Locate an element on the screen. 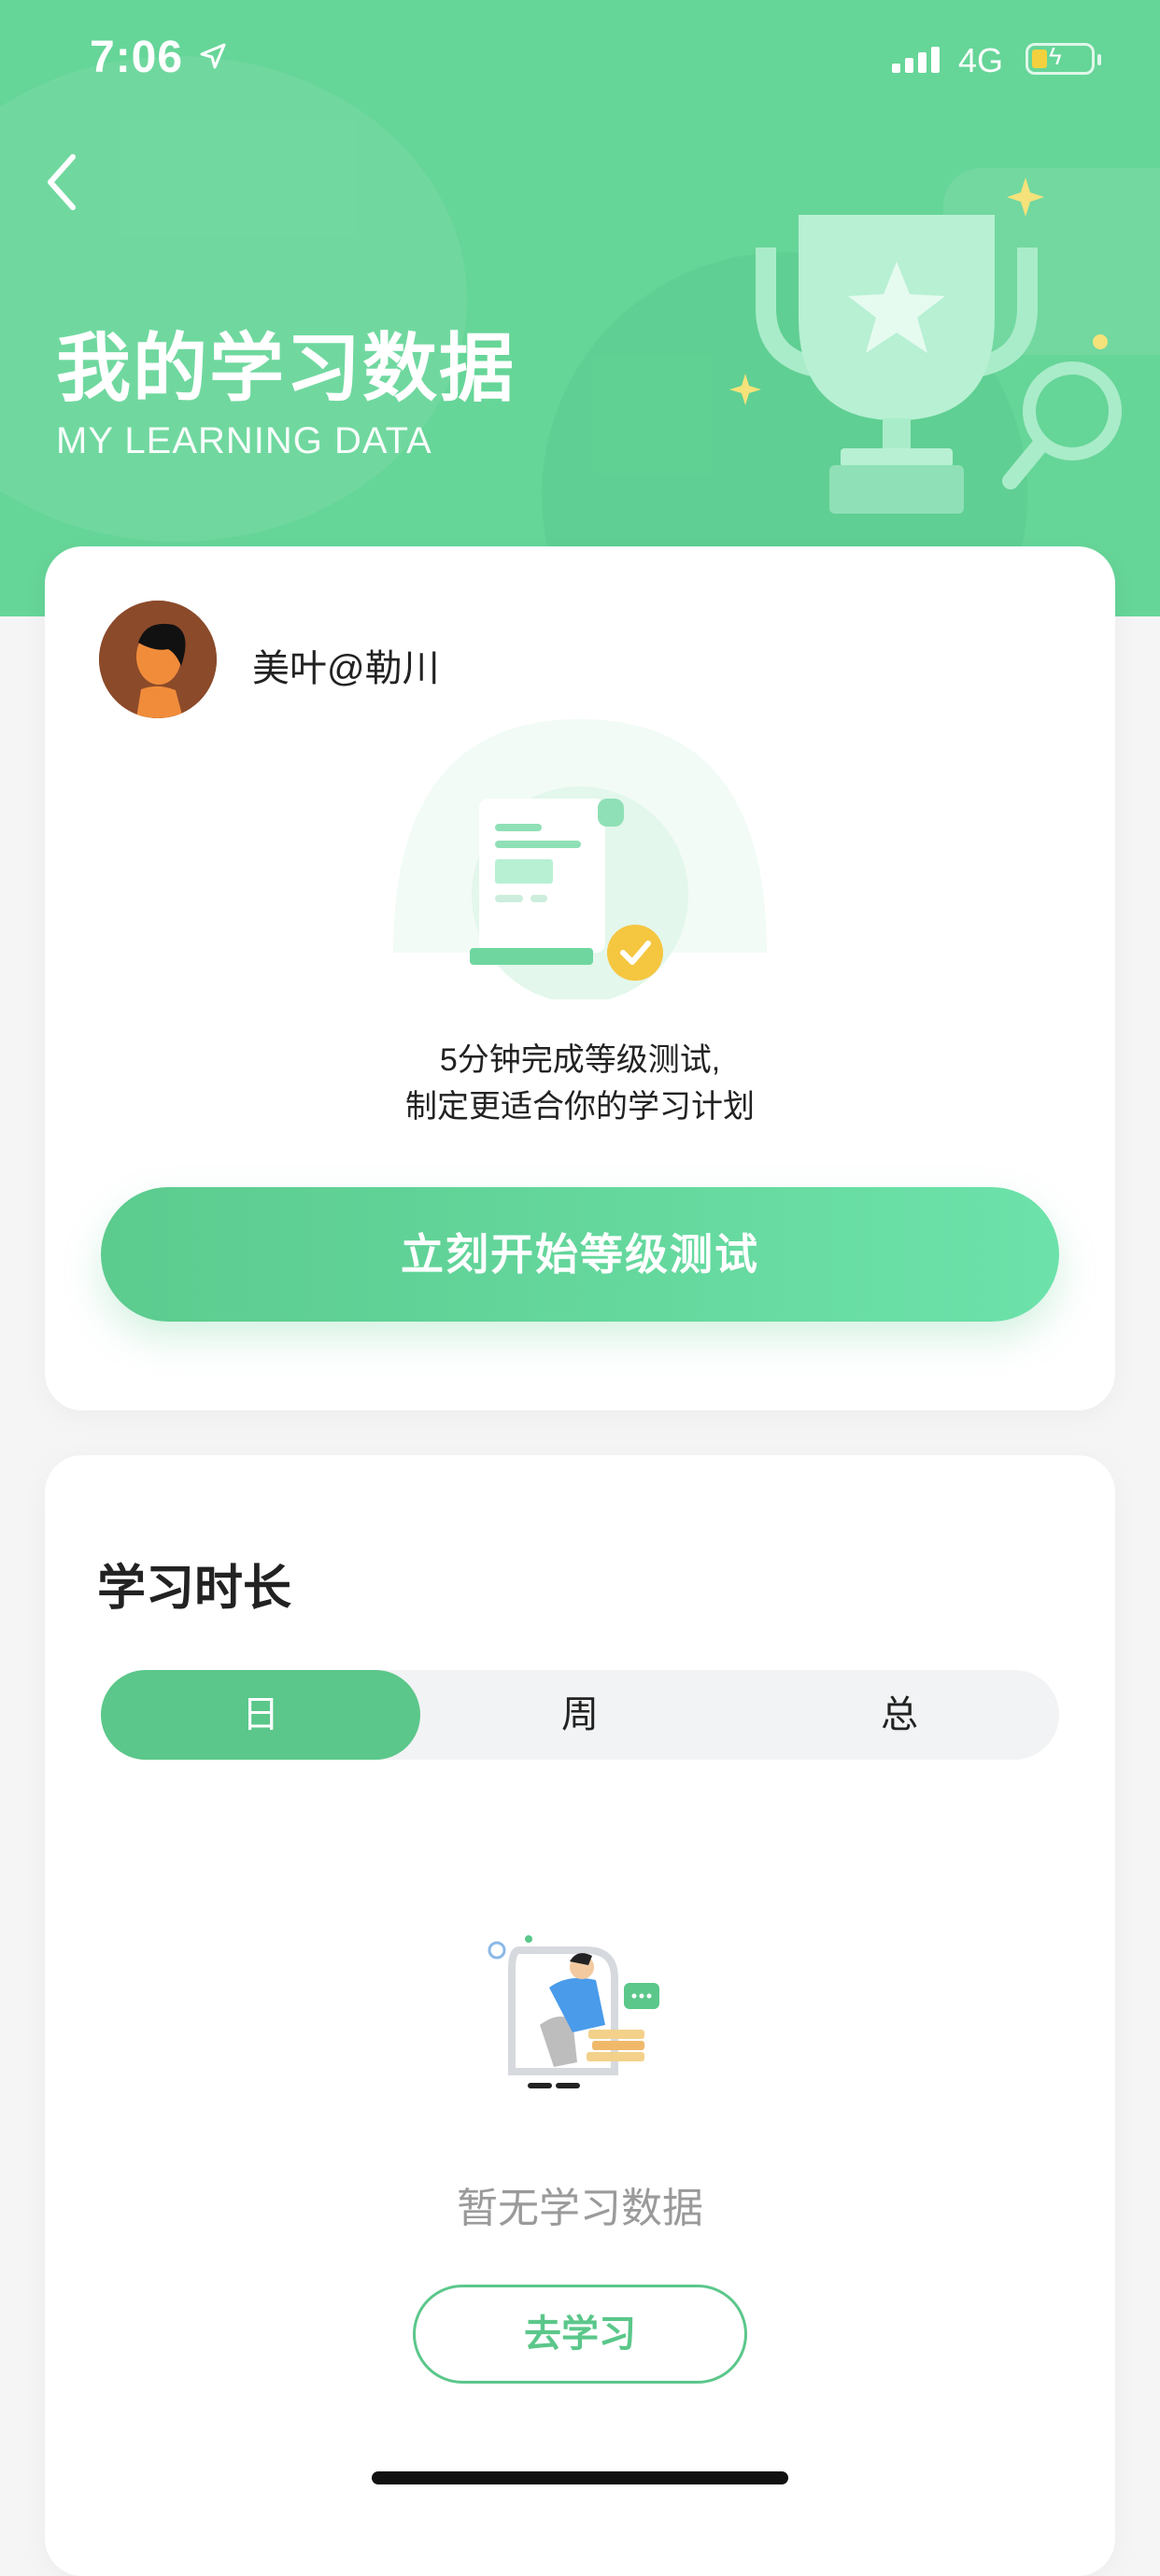  home-indicator is located at coordinates (580, 2477).